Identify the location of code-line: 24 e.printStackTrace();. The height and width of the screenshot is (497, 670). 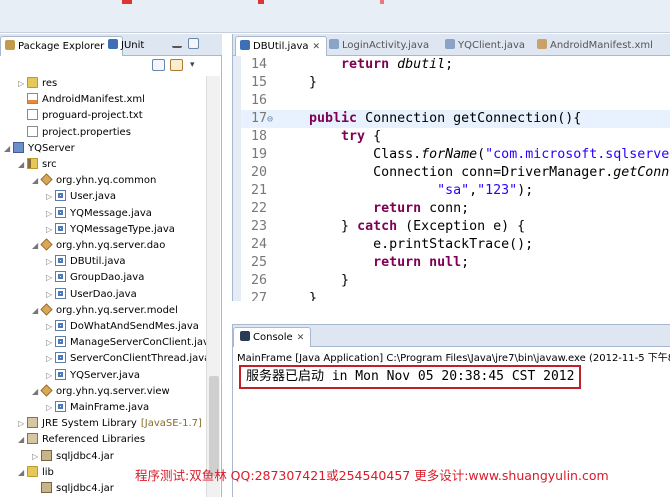
(455, 245).